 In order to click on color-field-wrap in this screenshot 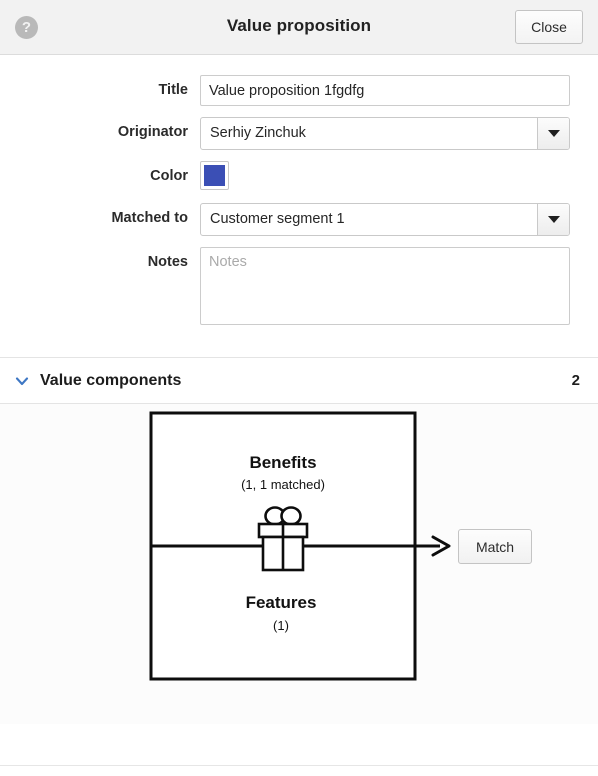, I will do `click(385, 175)`.